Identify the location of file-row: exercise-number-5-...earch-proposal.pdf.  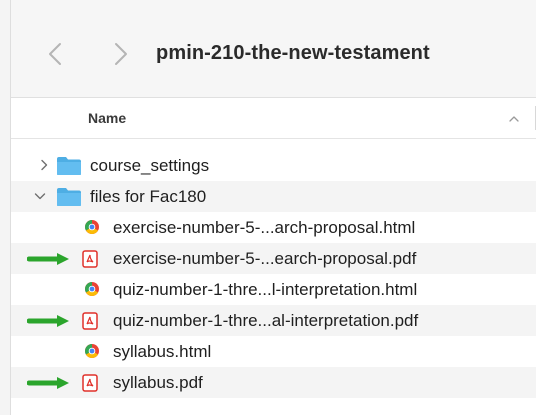
(273, 258).